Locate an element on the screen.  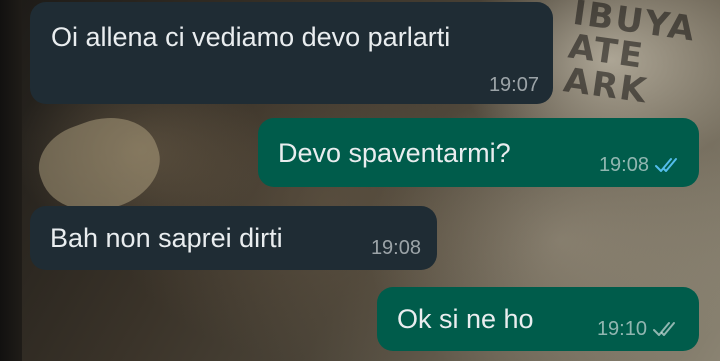
message-text: Oi allena ci vediamo devo parlarti is located at coordinates (251, 37).